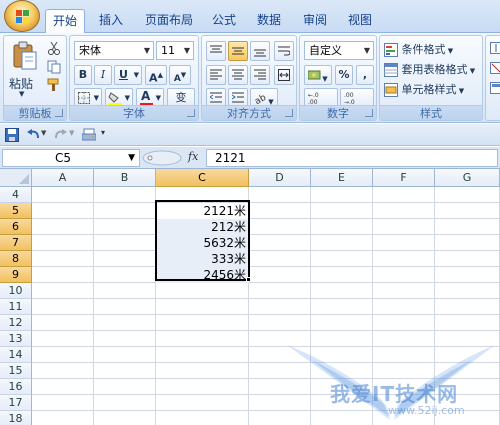 This screenshot has height=425, width=500. Describe the element at coordinates (349, 99) in the screenshot. I see `decrease-decimal-icon: .00→.0` at that location.